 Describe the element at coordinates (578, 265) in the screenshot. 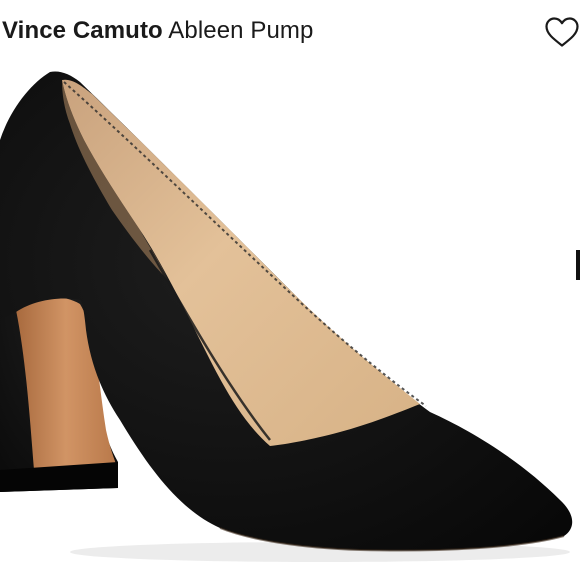

I see `second-shoe-edge` at that location.